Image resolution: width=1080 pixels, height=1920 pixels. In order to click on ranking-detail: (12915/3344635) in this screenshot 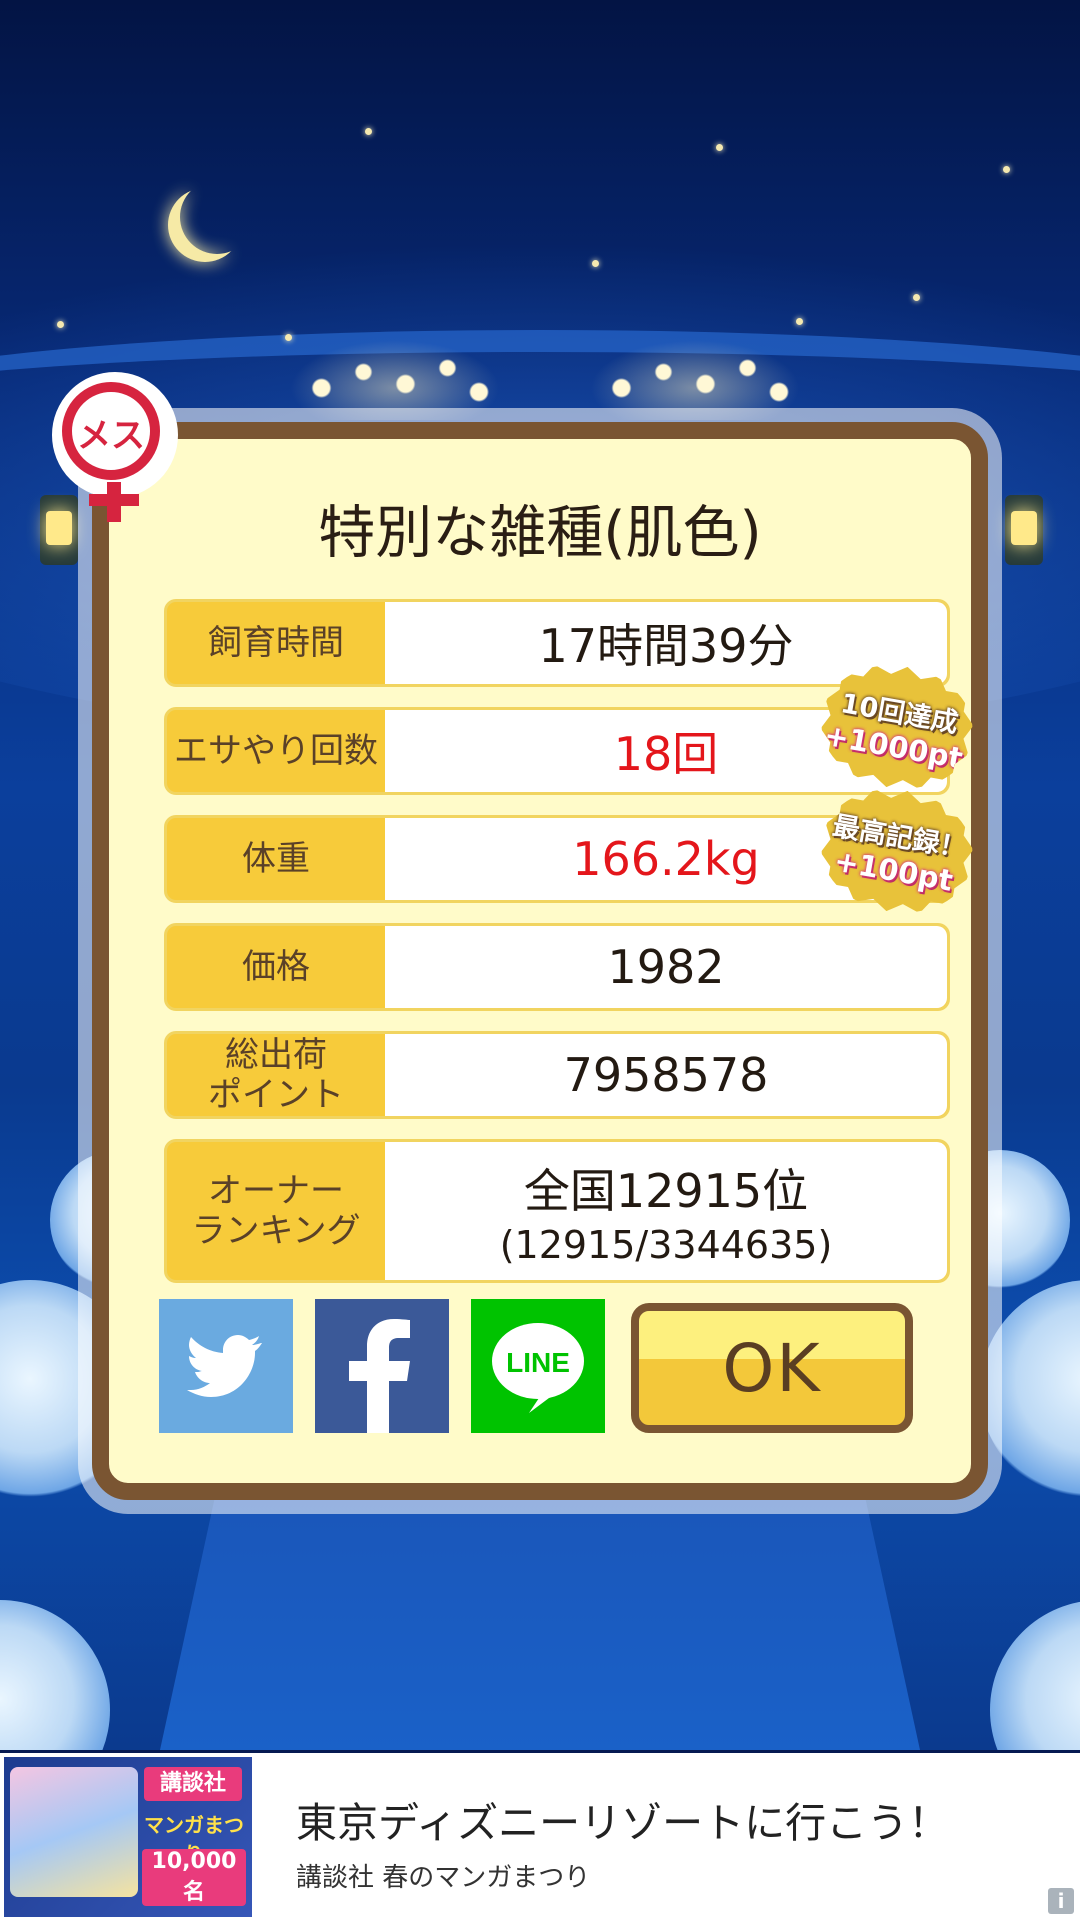, I will do `click(666, 1245)`.